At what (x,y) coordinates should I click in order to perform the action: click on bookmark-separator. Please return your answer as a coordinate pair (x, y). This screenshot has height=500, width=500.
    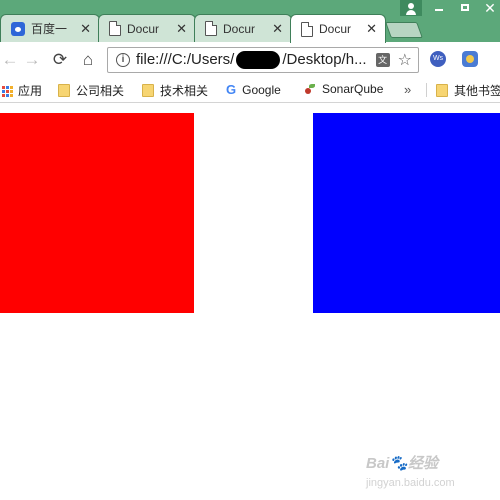
    Looking at the image, I should click on (426, 90).